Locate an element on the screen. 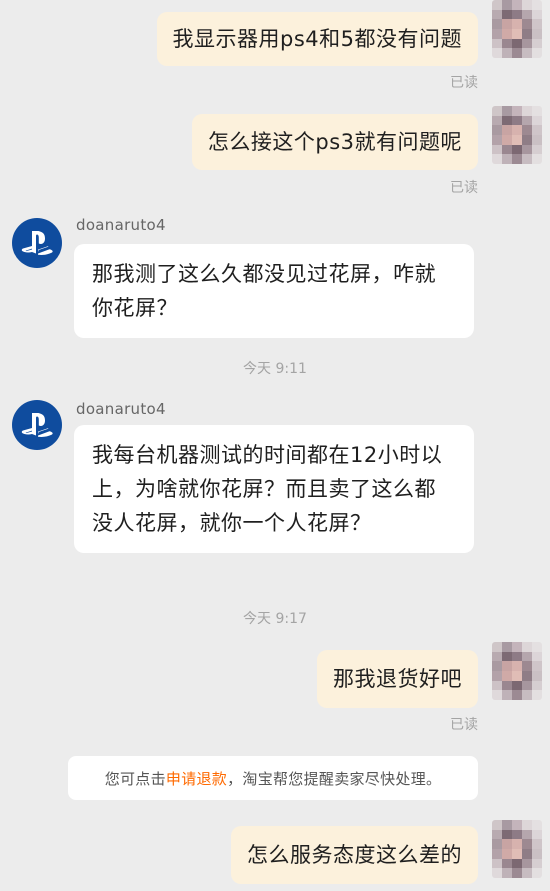  message-text: 那我退货好吧 is located at coordinates (397, 679).